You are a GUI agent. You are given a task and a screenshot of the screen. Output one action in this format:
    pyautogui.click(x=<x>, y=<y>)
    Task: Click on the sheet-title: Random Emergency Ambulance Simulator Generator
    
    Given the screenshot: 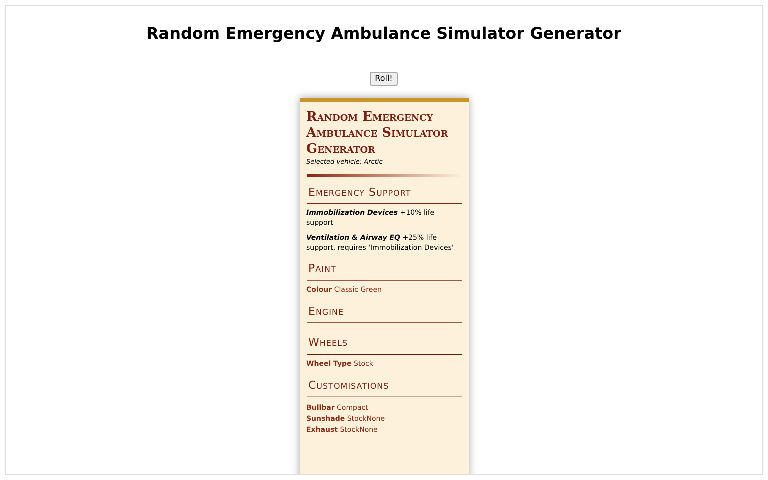 What is the action you would take?
    pyautogui.click(x=378, y=134)
    